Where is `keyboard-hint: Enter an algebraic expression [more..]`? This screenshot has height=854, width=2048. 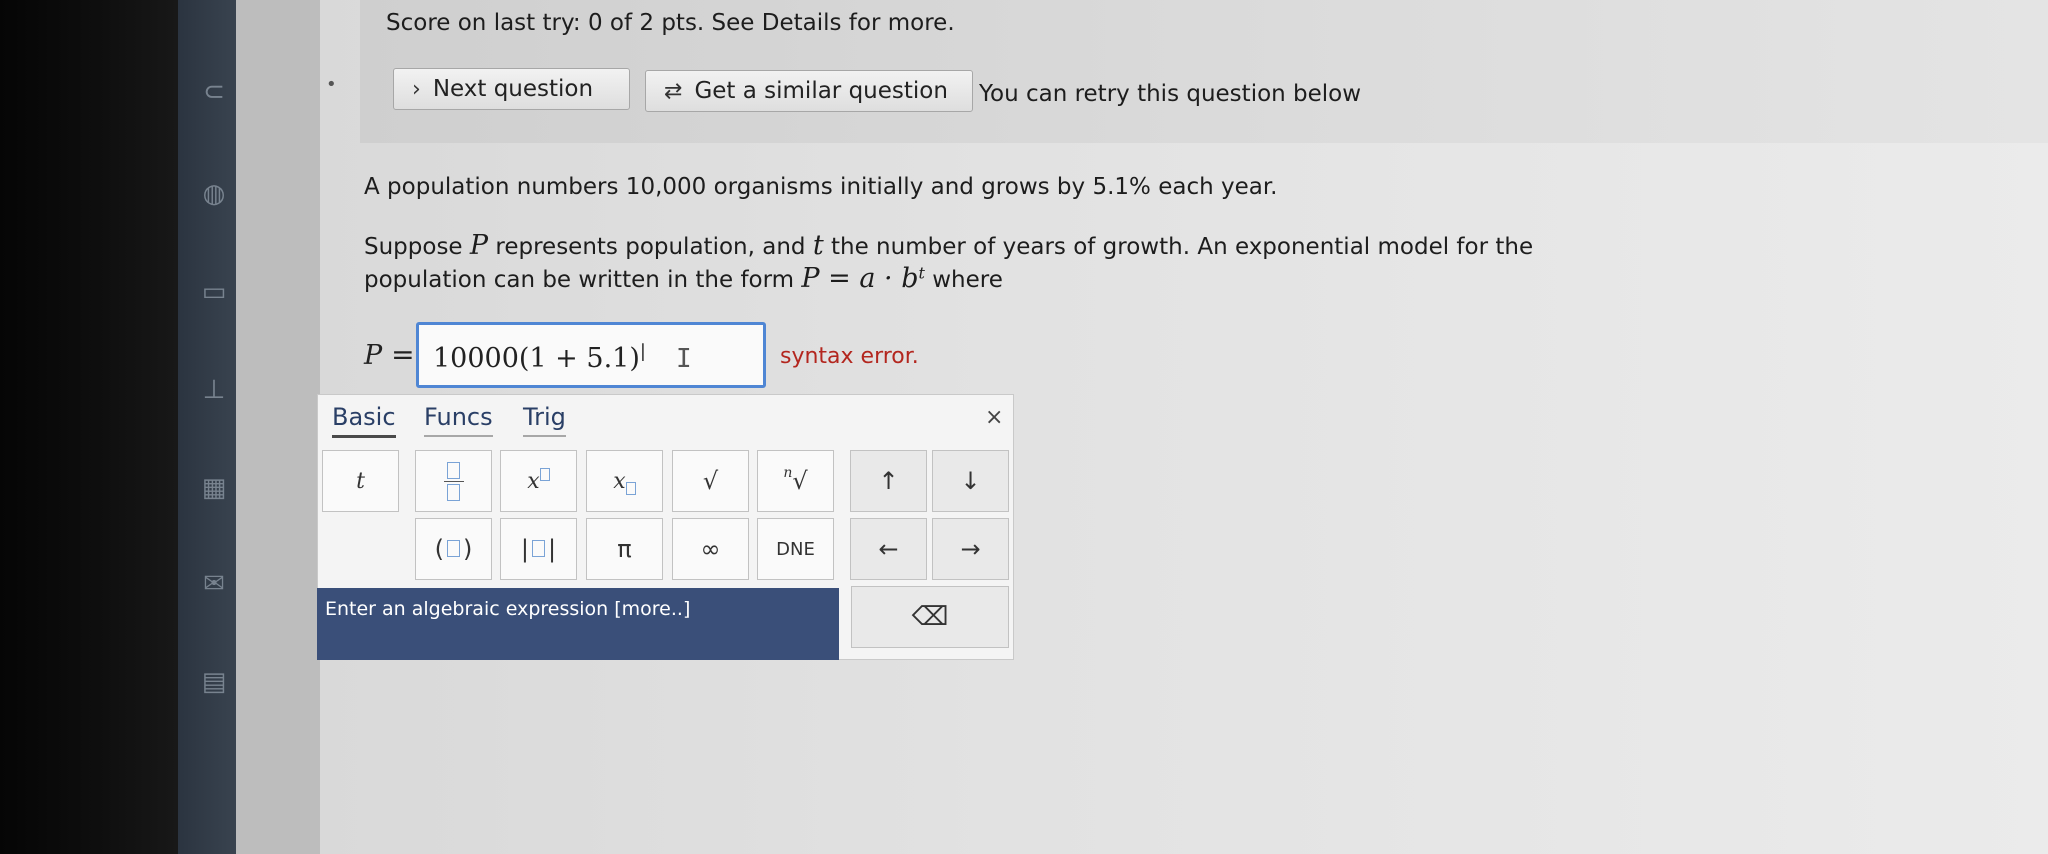
keyboard-hint: Enter an algebraic expression [more..] is located at coordinates (578, 624).